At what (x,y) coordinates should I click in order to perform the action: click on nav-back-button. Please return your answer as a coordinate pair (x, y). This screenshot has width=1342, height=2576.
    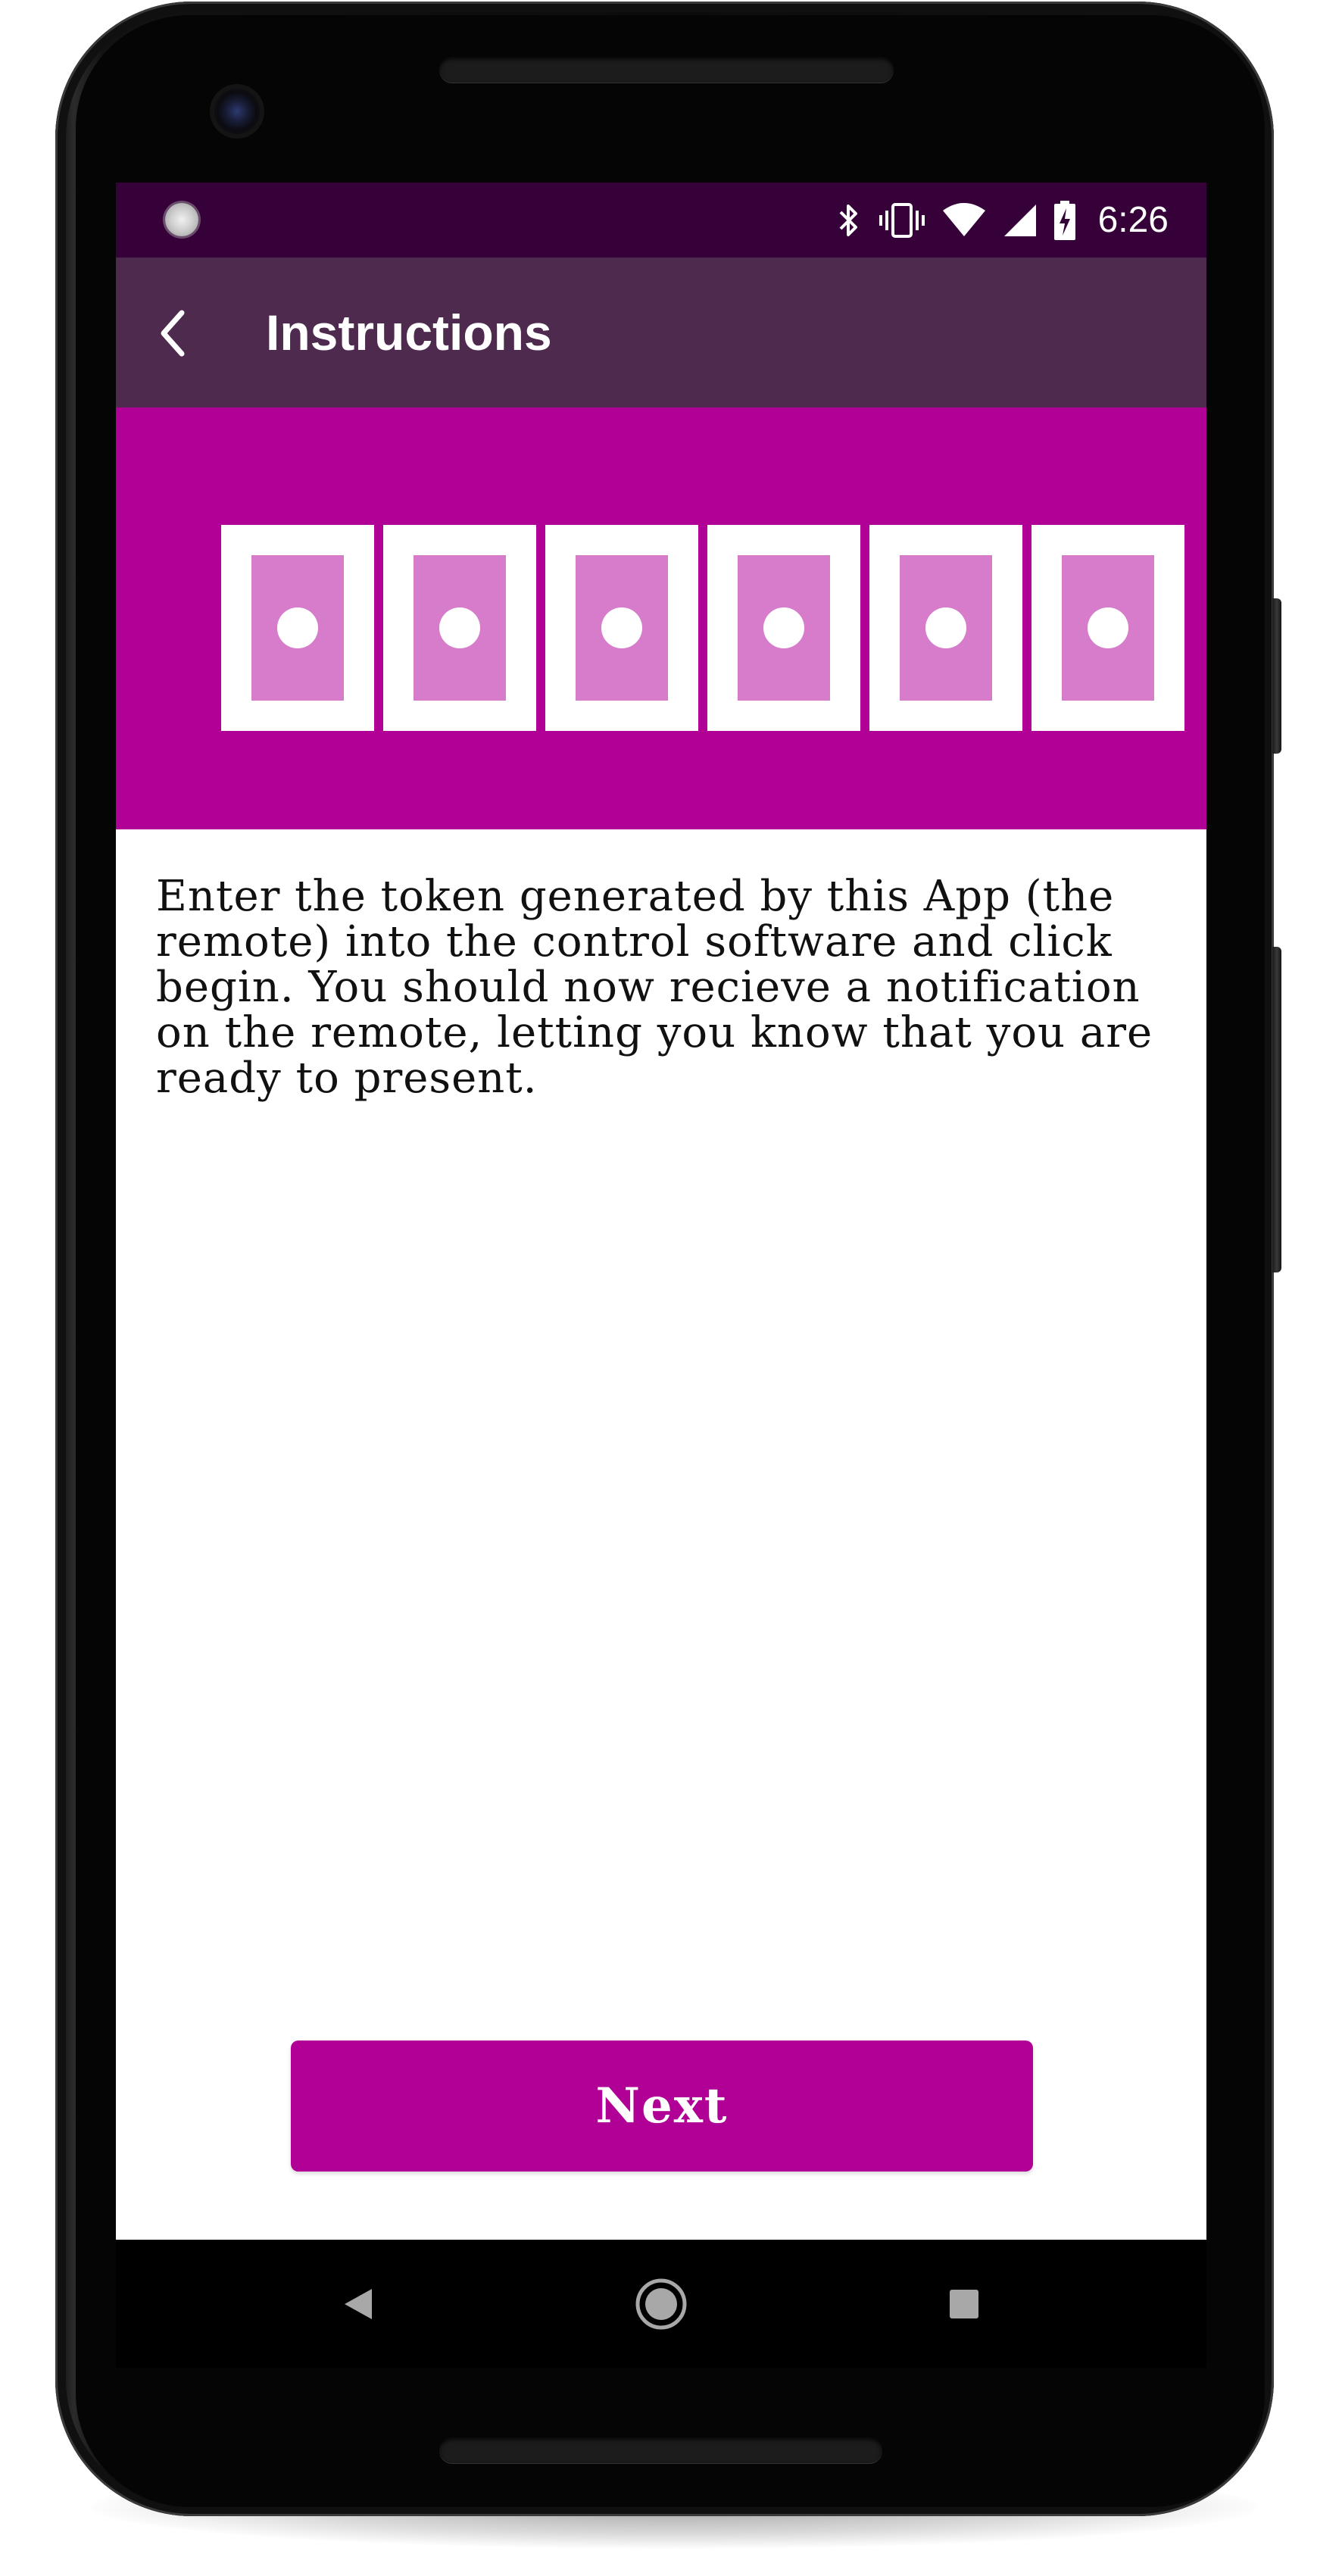
    Looking at the image, I should click on (358, 2304).